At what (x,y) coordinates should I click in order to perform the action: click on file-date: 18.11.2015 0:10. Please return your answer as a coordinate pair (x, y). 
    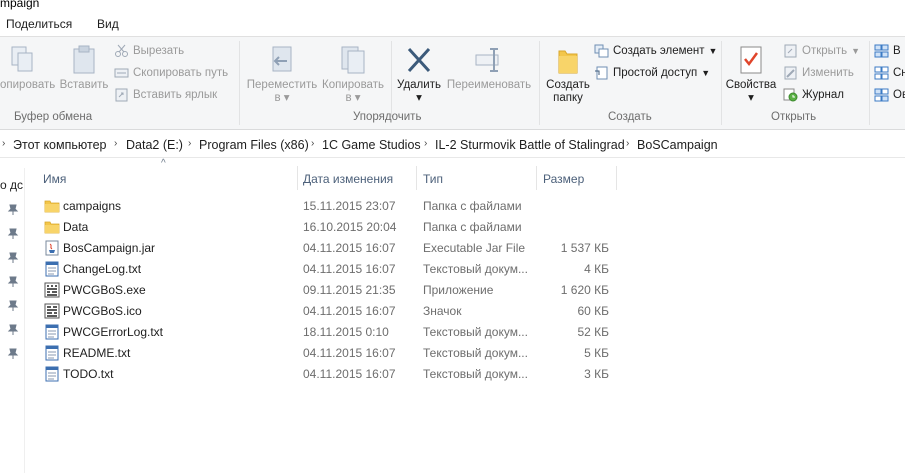
    Looking at the image, I should click on (346, 332).